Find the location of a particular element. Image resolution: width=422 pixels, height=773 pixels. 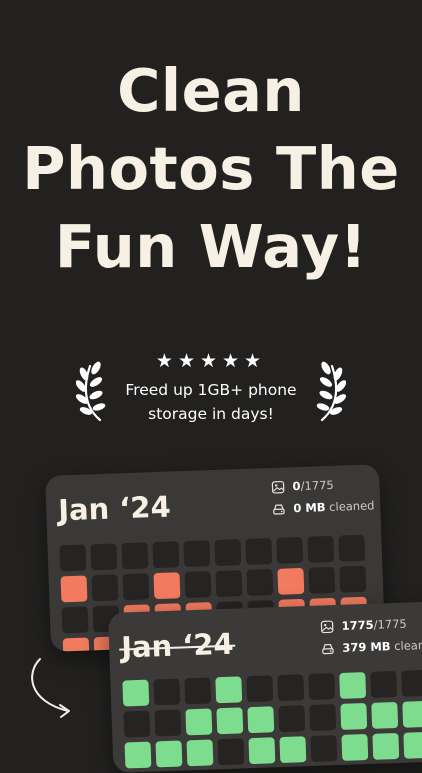

headline-line-1: Clean is located at coordinates (211, 91).